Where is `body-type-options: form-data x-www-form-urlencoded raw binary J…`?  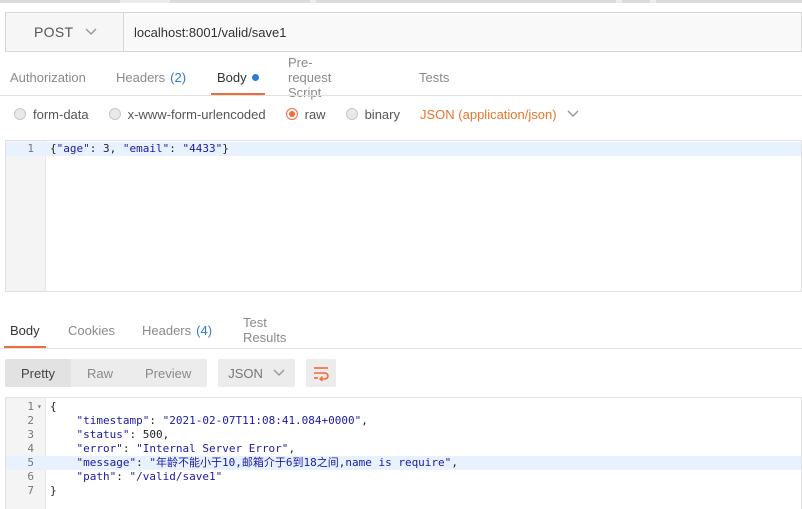
body-type-options: form-data x-www-form-urlencoded raw binary J… is located at coordinates (296, 114).